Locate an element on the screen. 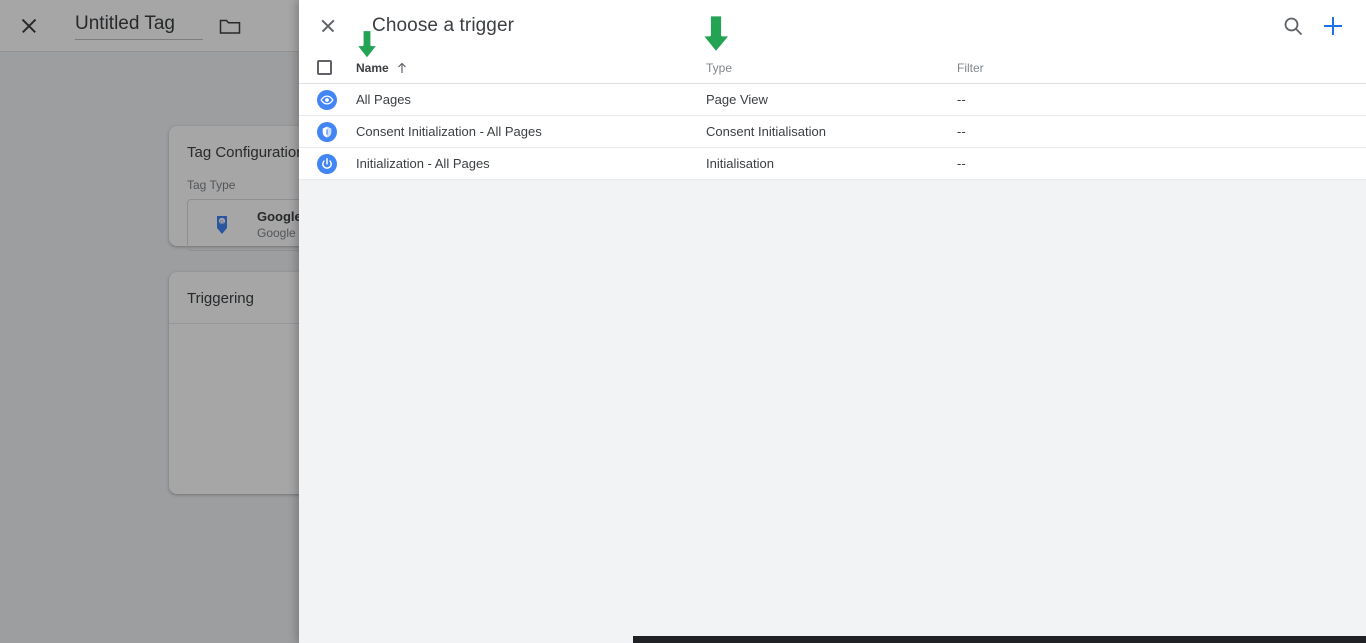 Image resolution: width=1366 pixels, height=643 pixels. eye-icon is located at coordinates (327, 99).